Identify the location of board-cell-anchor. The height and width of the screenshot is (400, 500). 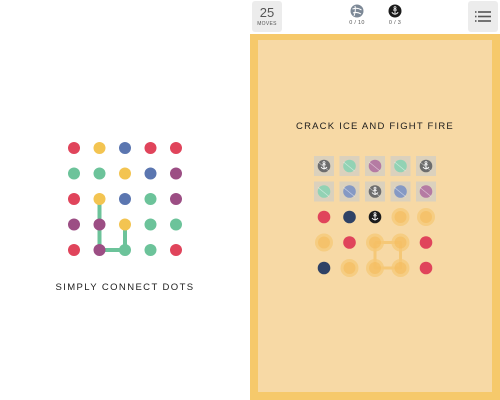
(375, 217).